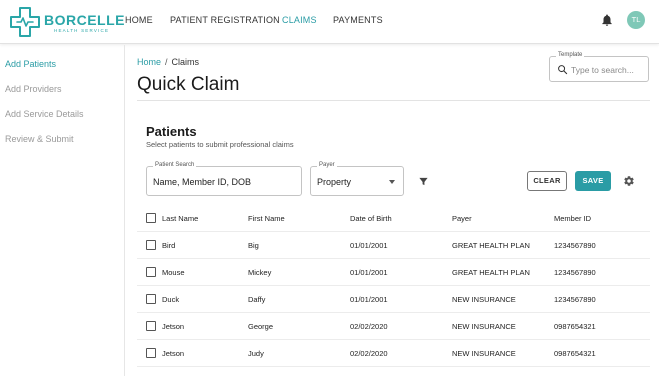 The height and width of the screenshot is (376, 659). What do you see at coordinates (299, 20) in the screenshot?
I see `nav-claims: CLAIMS` at bounding box center [299, 20].